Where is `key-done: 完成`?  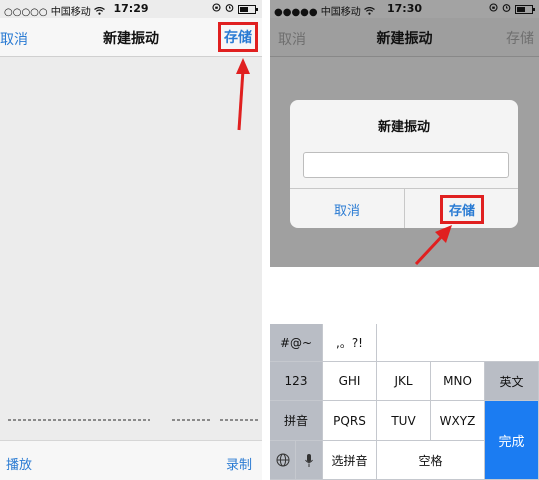 key-done: 完成 is located at coordinates (512, 440).